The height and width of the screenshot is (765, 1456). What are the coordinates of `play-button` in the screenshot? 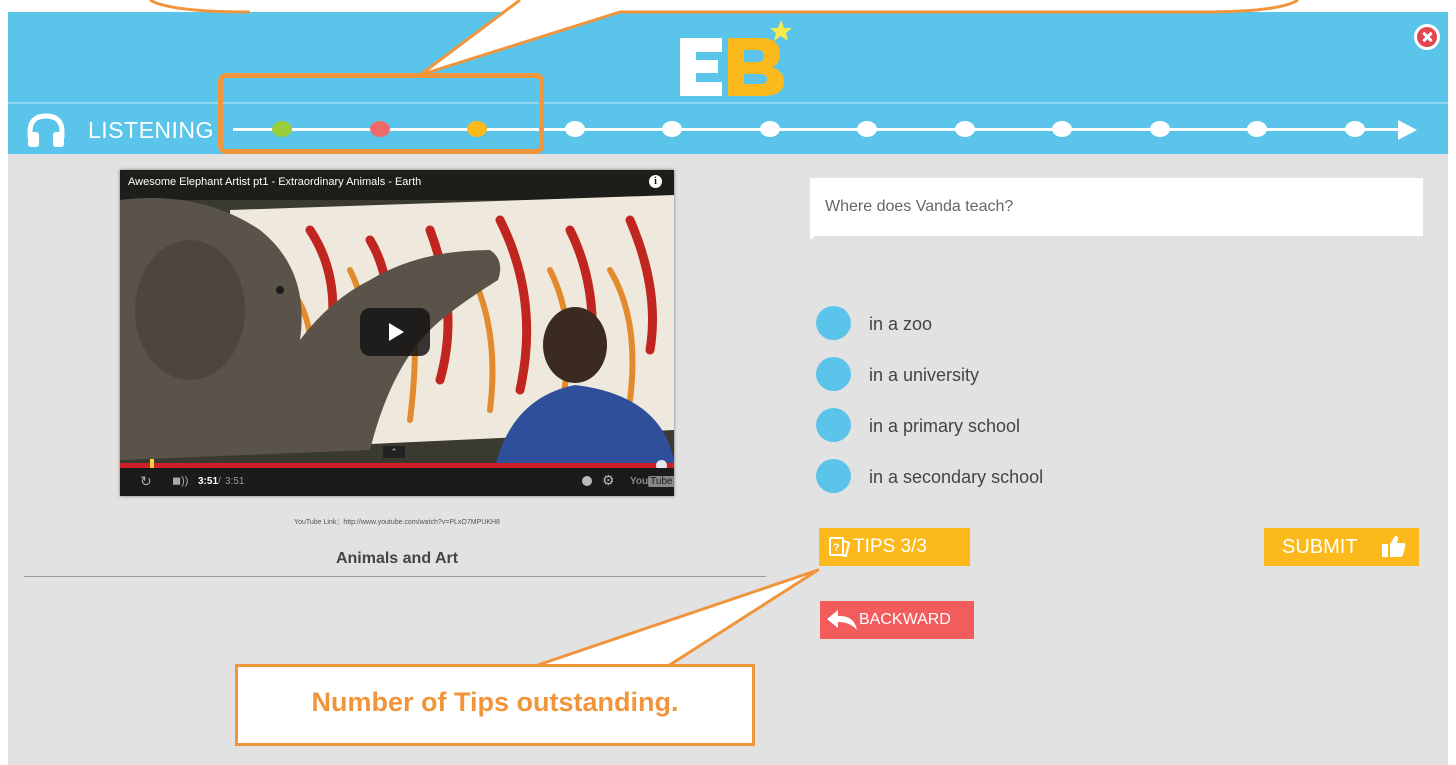 It's located at (395, 332).